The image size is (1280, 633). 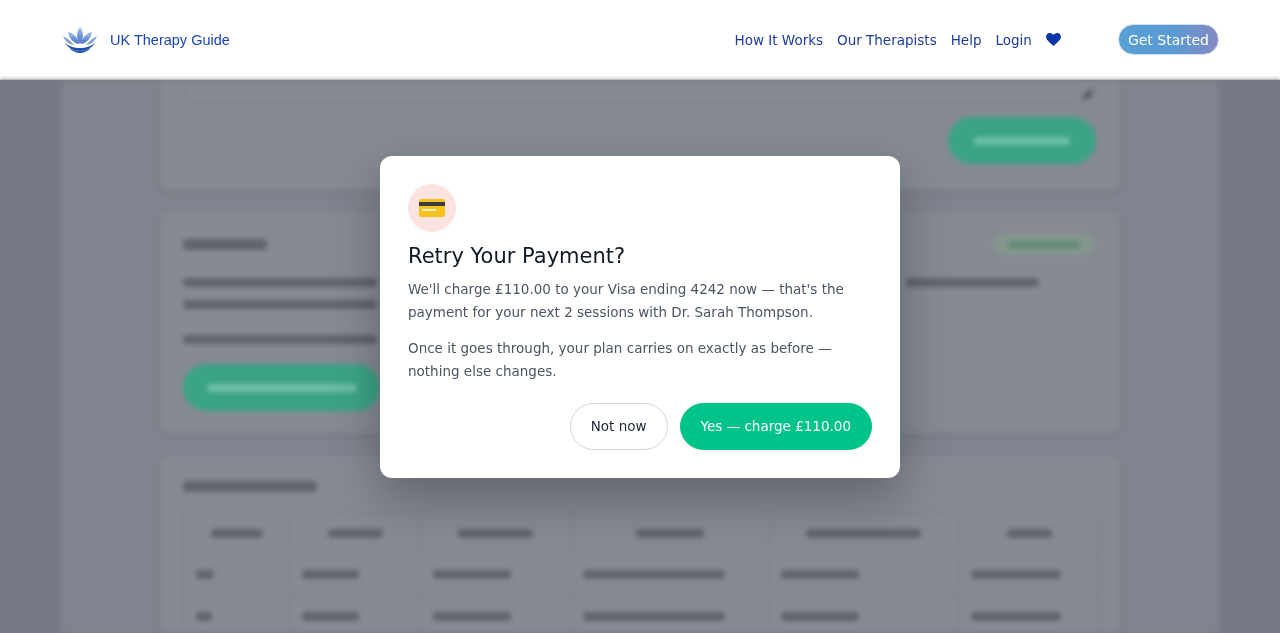 What do you see at coordinates (170, 39) in the screenshot?
I see `brand-name: UK Therapy Guide` at bounding box center [170, 39].